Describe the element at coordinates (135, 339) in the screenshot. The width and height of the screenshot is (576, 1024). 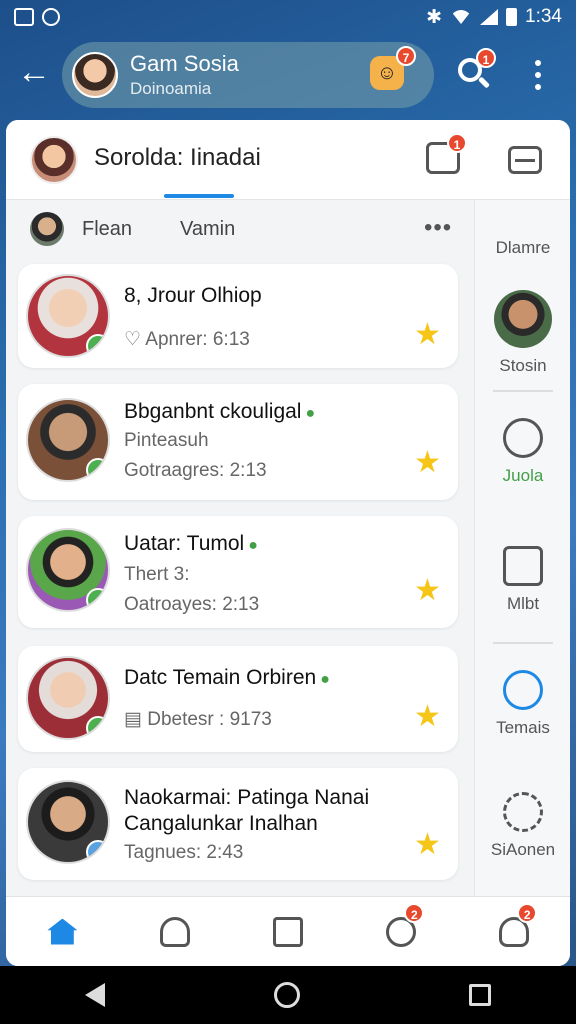
I see `heart-icon: ♡` at that location.